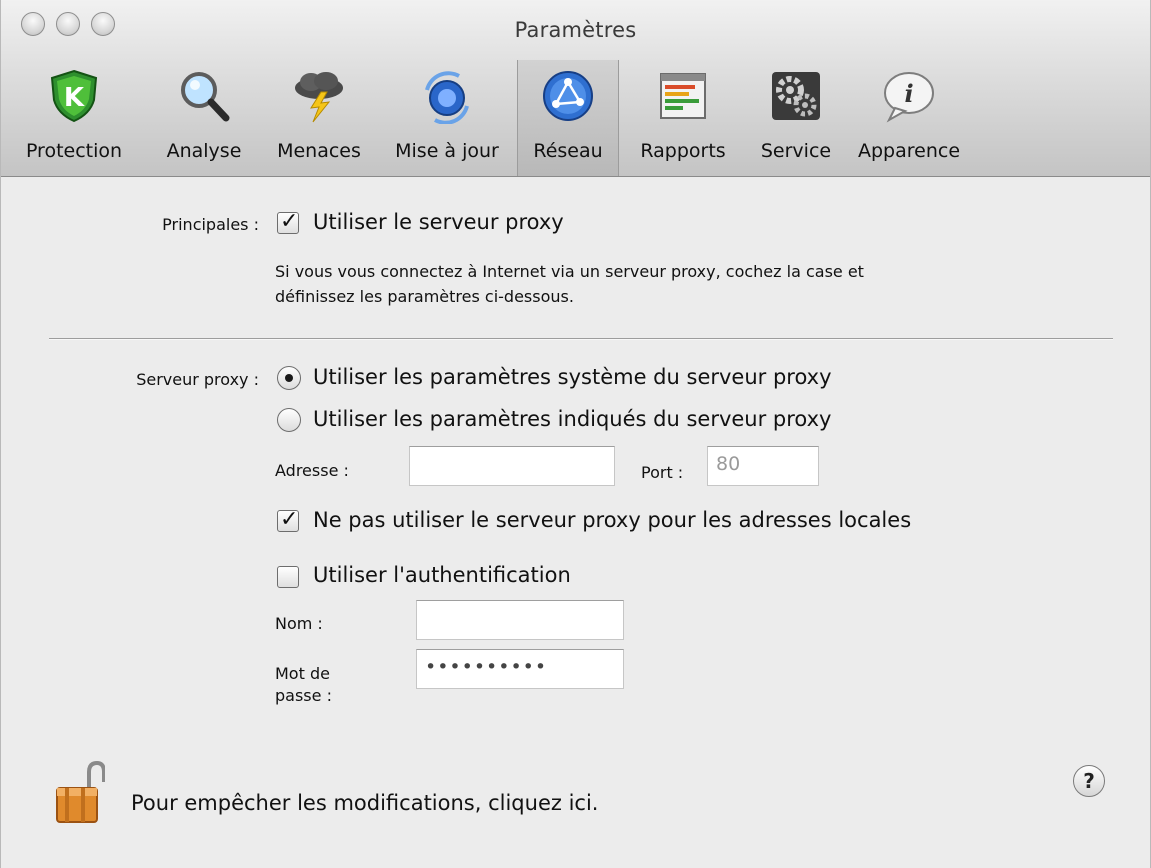 The height and width of the screenshot is (868, 1151). Describe the element at coordinates (210, 224) in the screenshot. I see `principales-label: Principales :` at that location.